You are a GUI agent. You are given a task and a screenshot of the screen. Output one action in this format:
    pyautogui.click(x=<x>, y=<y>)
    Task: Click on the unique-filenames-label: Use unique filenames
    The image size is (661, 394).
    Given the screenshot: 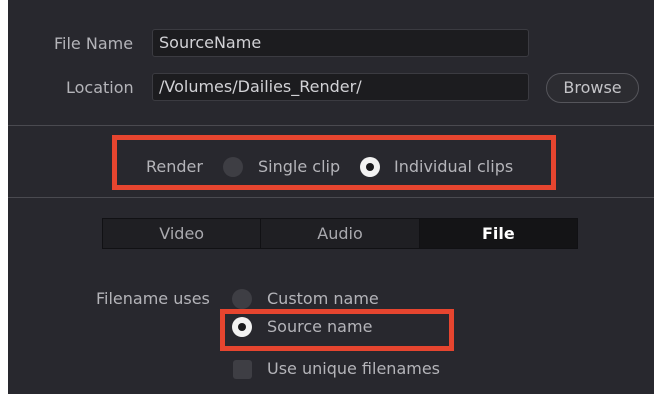 What is the action you would take?
    pyautogui.click(x=353, y=369)
    